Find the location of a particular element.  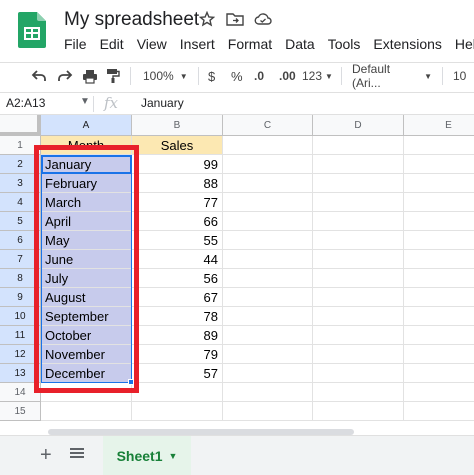

row-header: 12 is located at coordinates (20, 354).